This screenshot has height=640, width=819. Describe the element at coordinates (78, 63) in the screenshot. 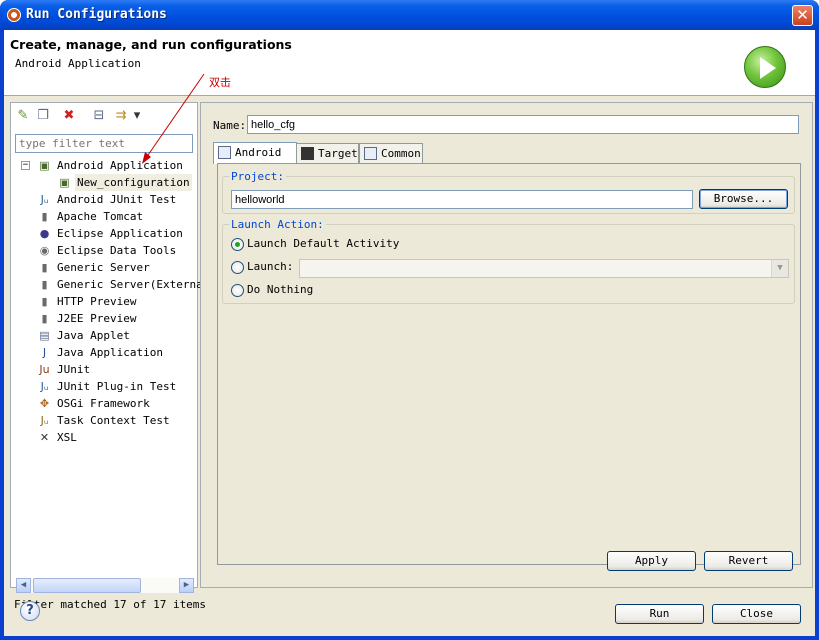

I see `header-subtitle: Android Application` at that location.